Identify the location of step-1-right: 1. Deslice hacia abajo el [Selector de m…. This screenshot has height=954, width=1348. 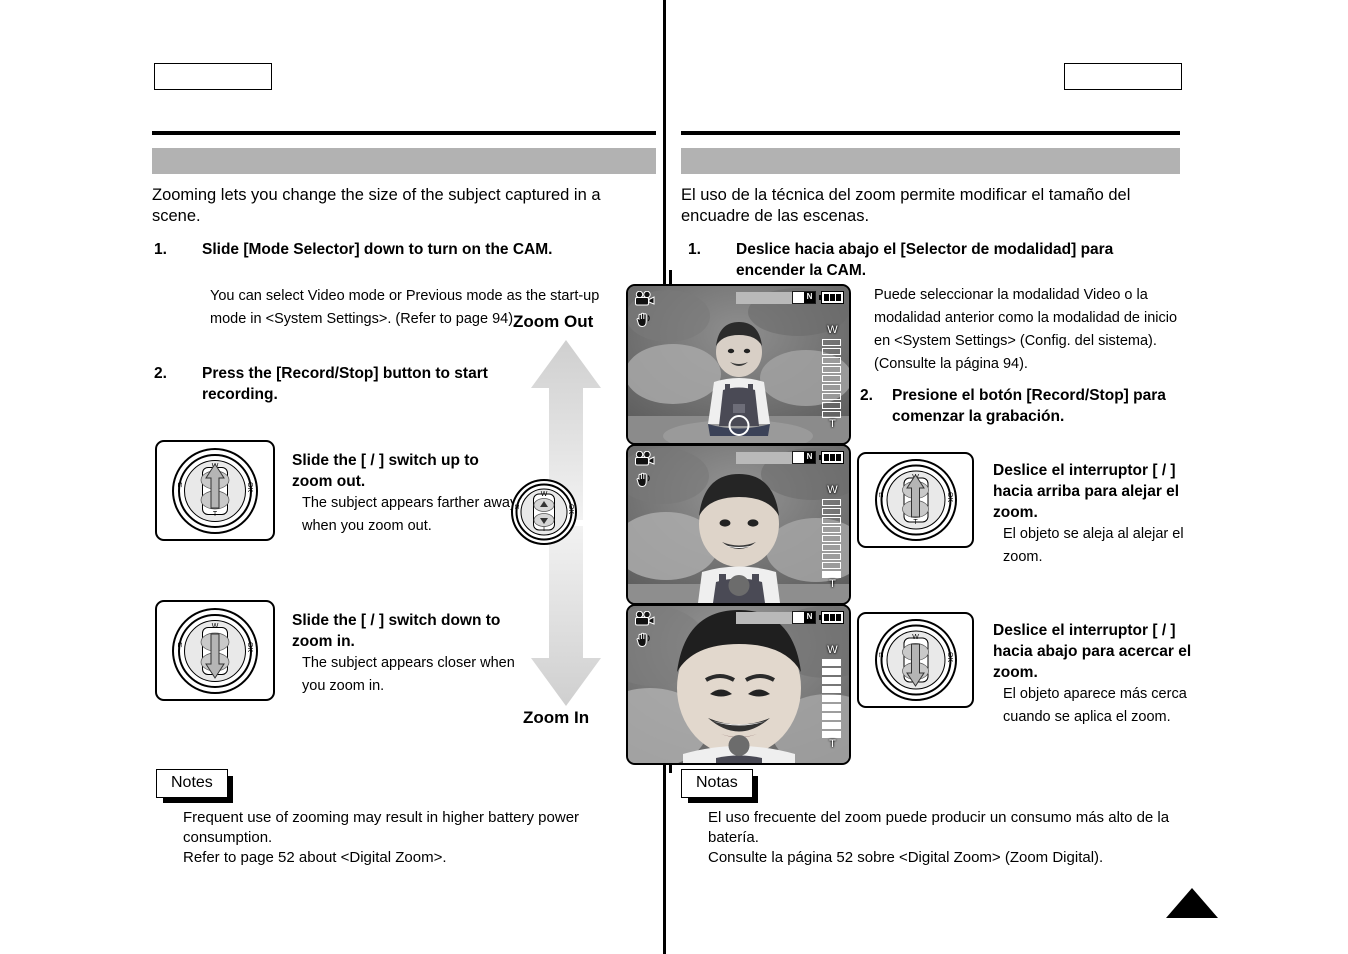
(923, 260).